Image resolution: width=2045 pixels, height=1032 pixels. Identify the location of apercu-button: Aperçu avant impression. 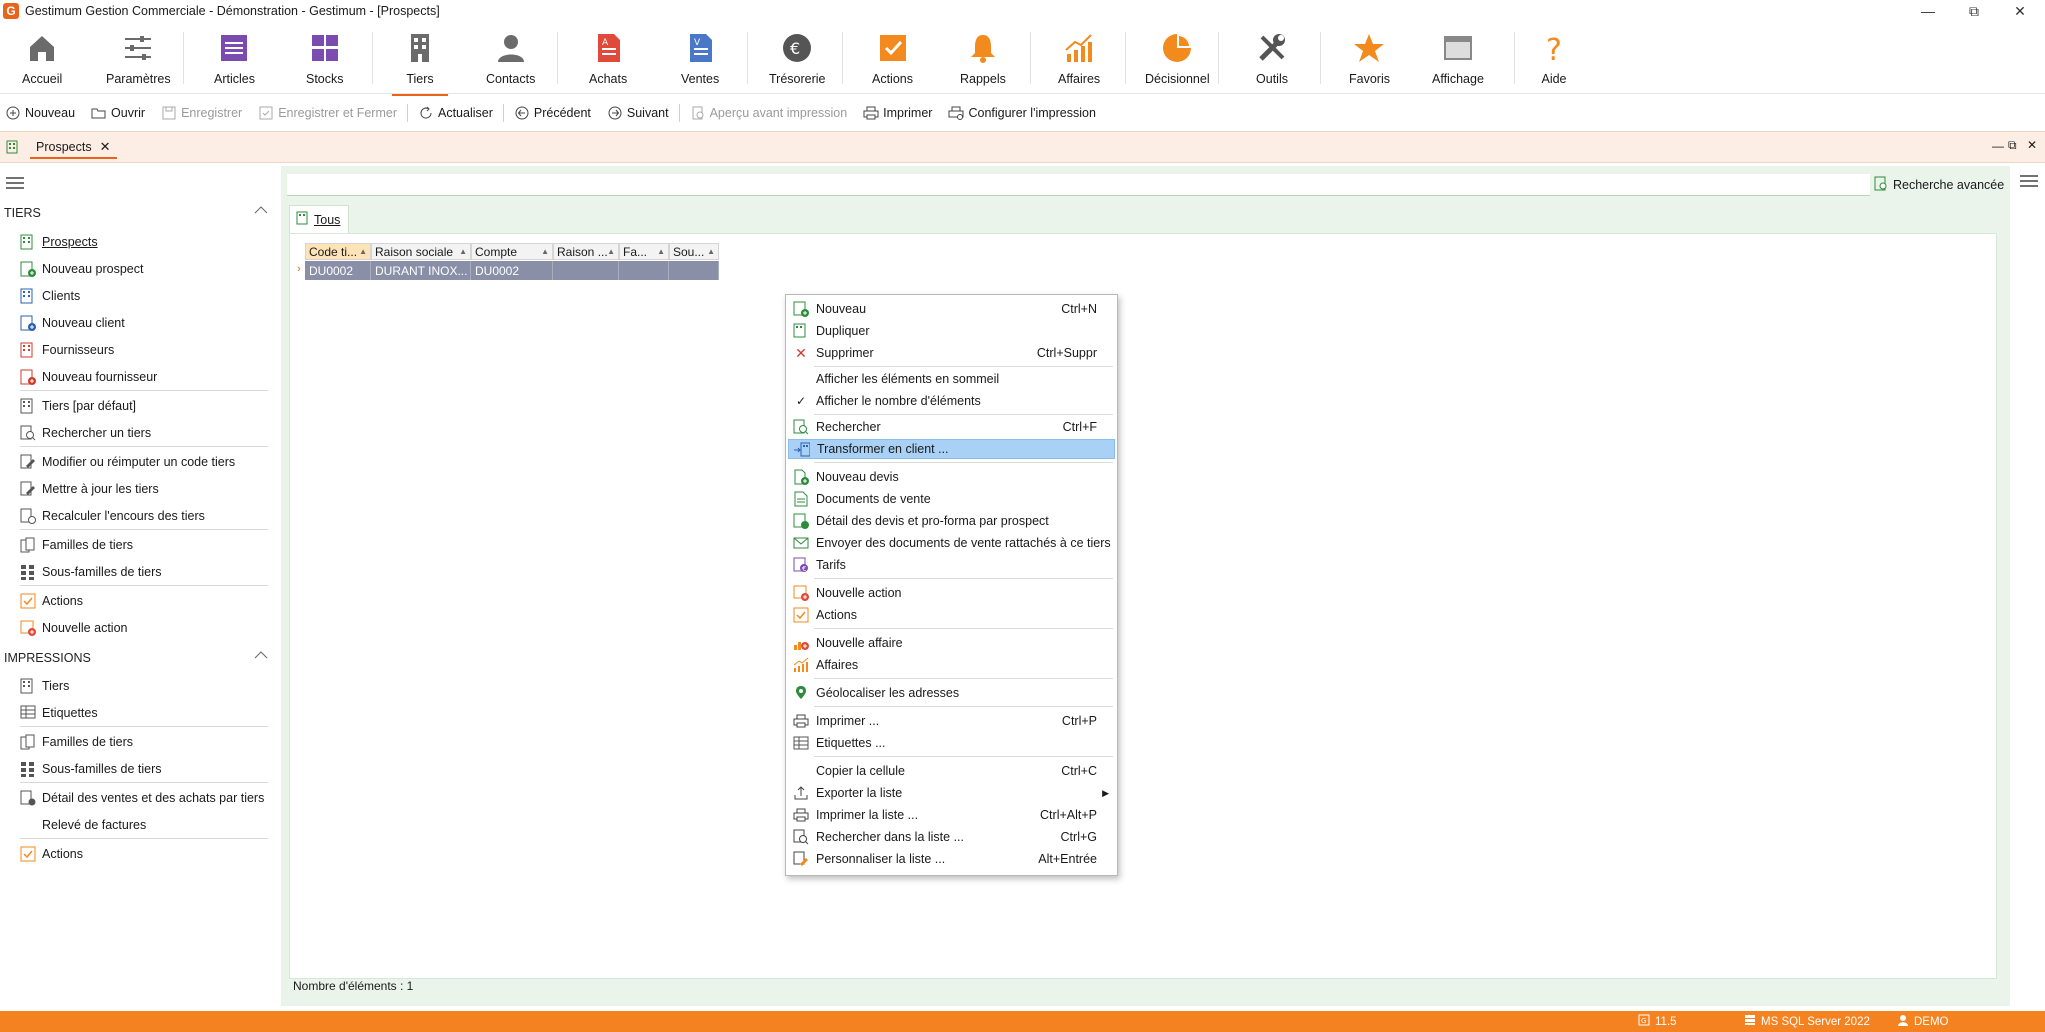
(768, 113).